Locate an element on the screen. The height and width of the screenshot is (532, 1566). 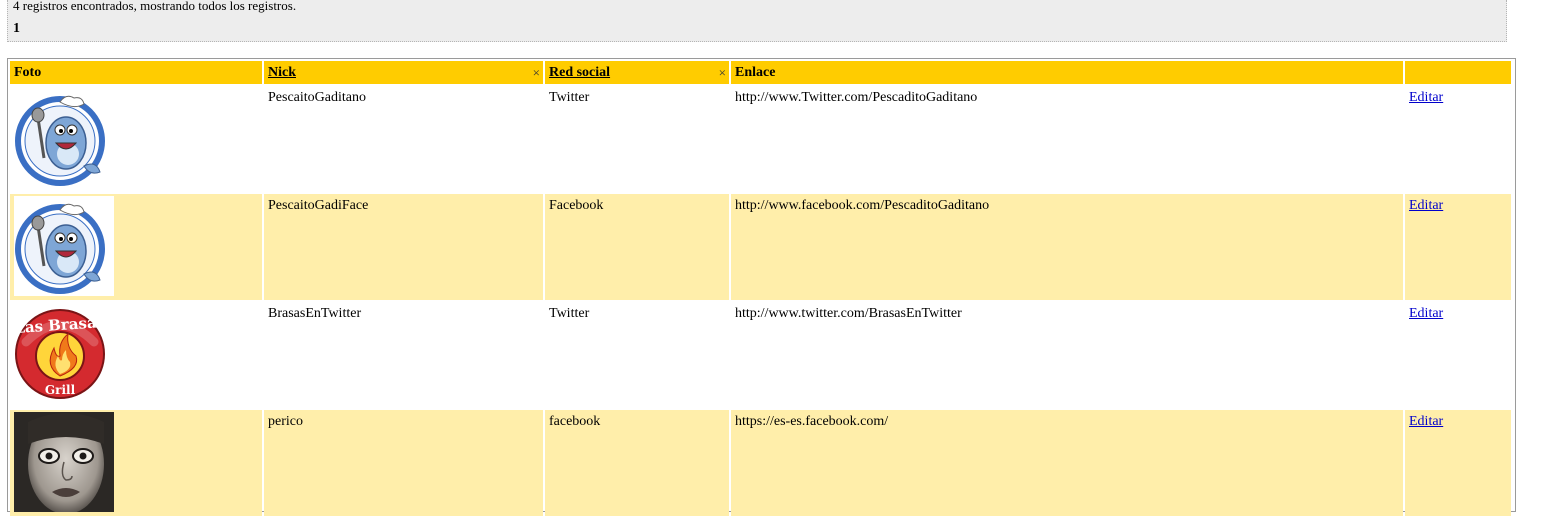
red-social-cell: facebook is located at coordinates (637, 463).